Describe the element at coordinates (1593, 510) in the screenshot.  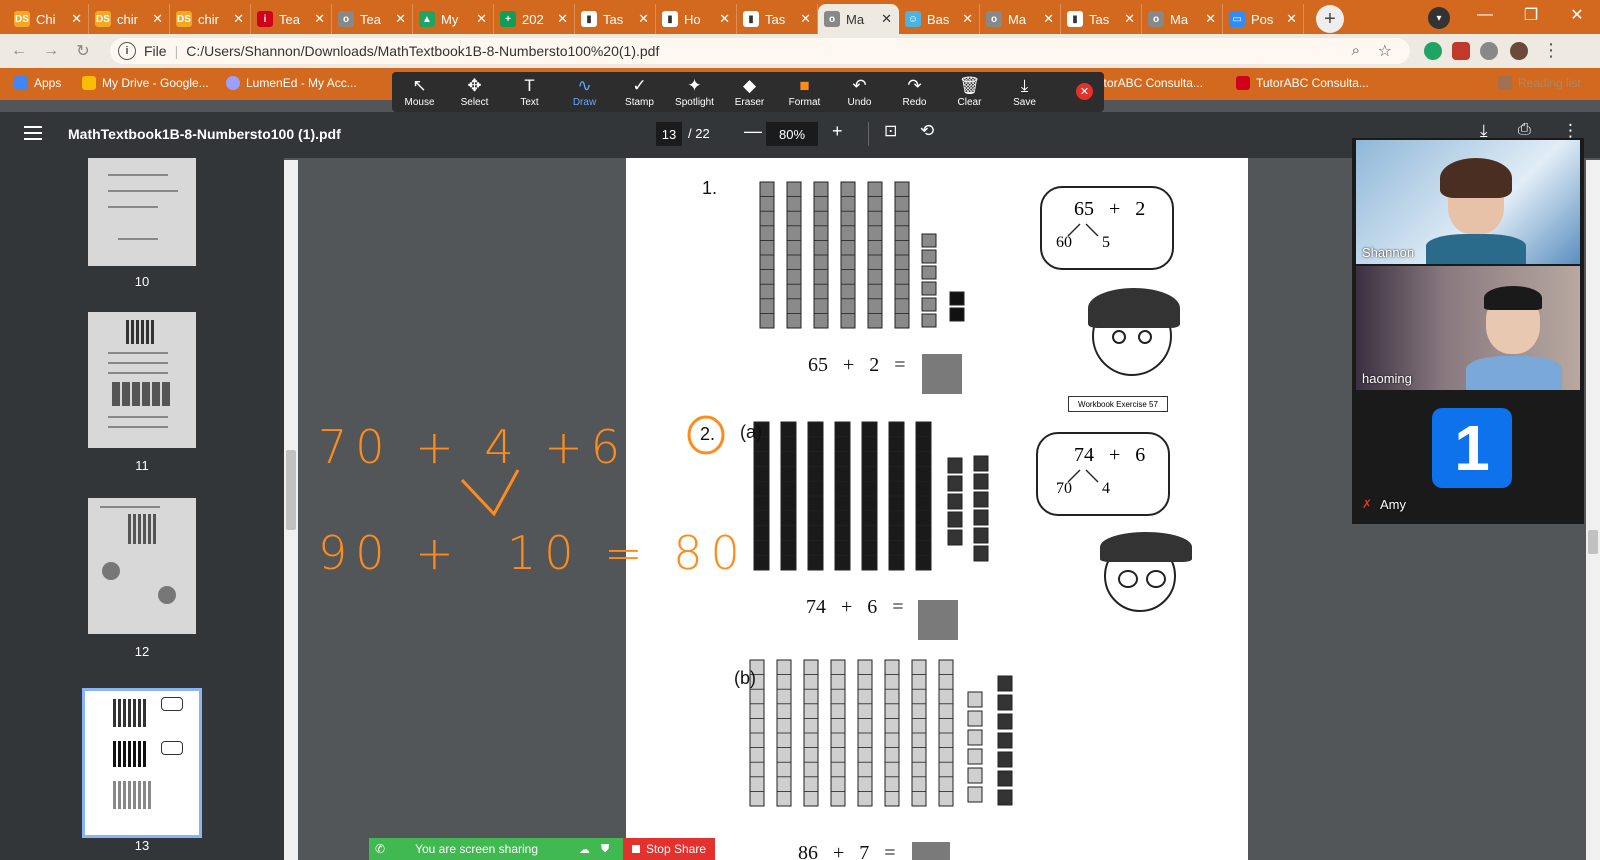
I see `pdf-scrollbar` at that location.